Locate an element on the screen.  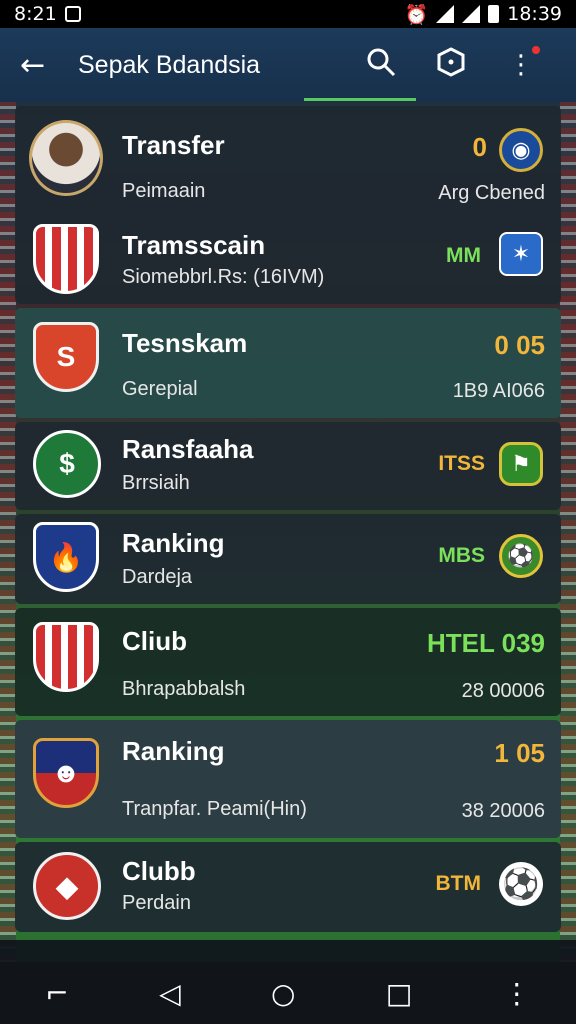
item-right-text: Arg Cbened is located at coordinates (491, 193).